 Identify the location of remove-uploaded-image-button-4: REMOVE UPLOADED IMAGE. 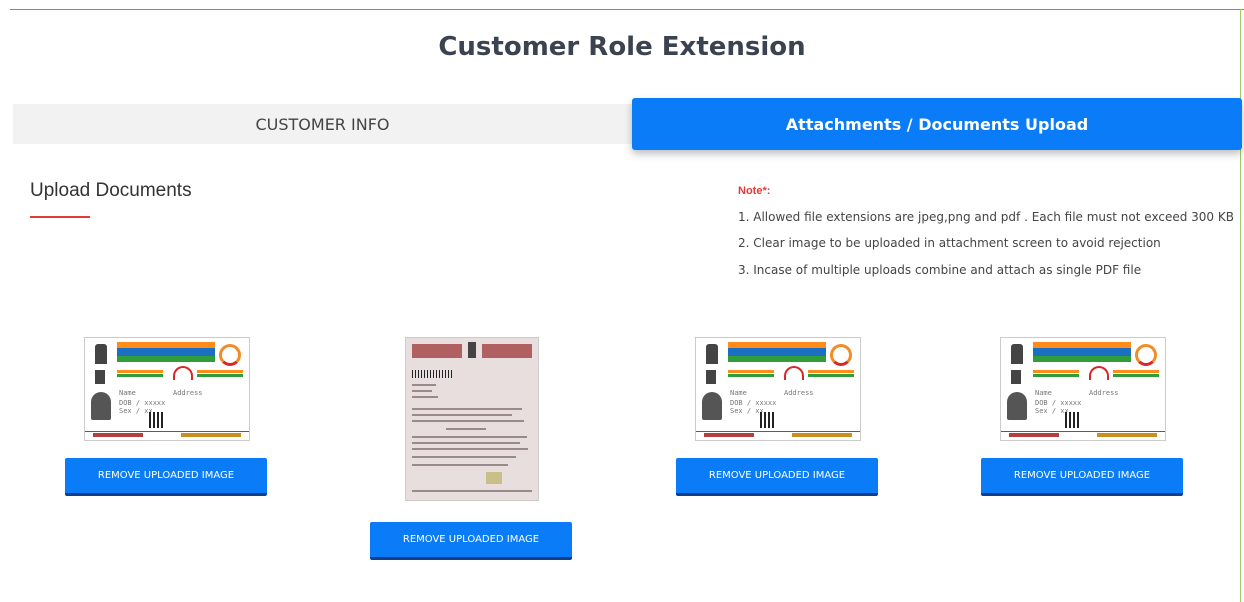
(1082, 477).